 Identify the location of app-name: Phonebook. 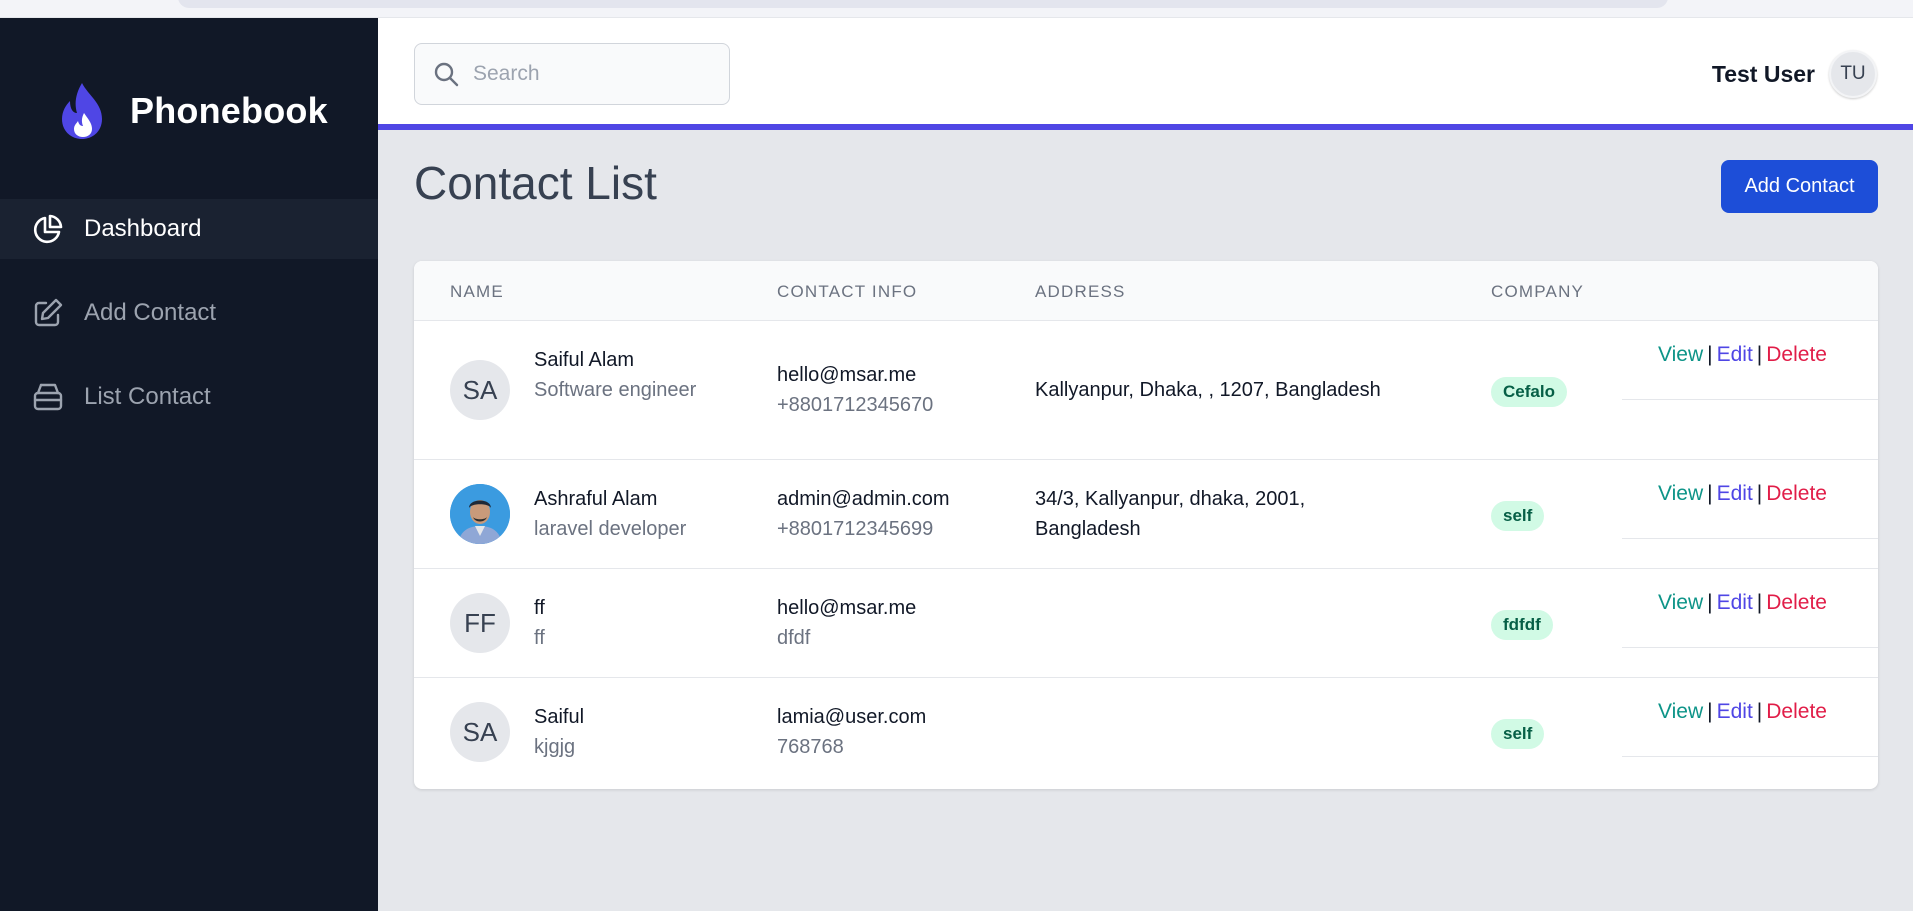
(229, 110).